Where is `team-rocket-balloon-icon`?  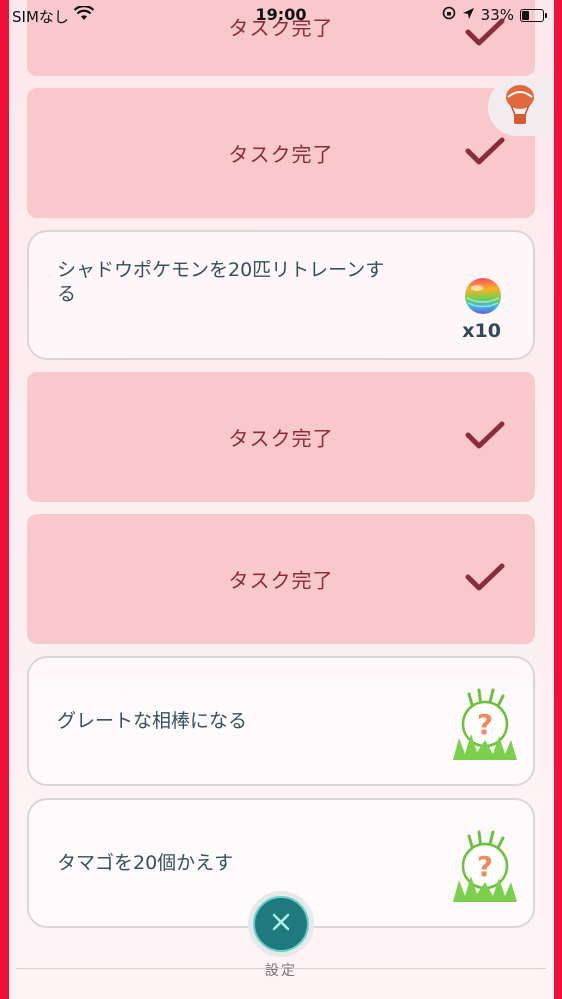
team-rocket-balloon-icon is located at coordinates (520, 107).